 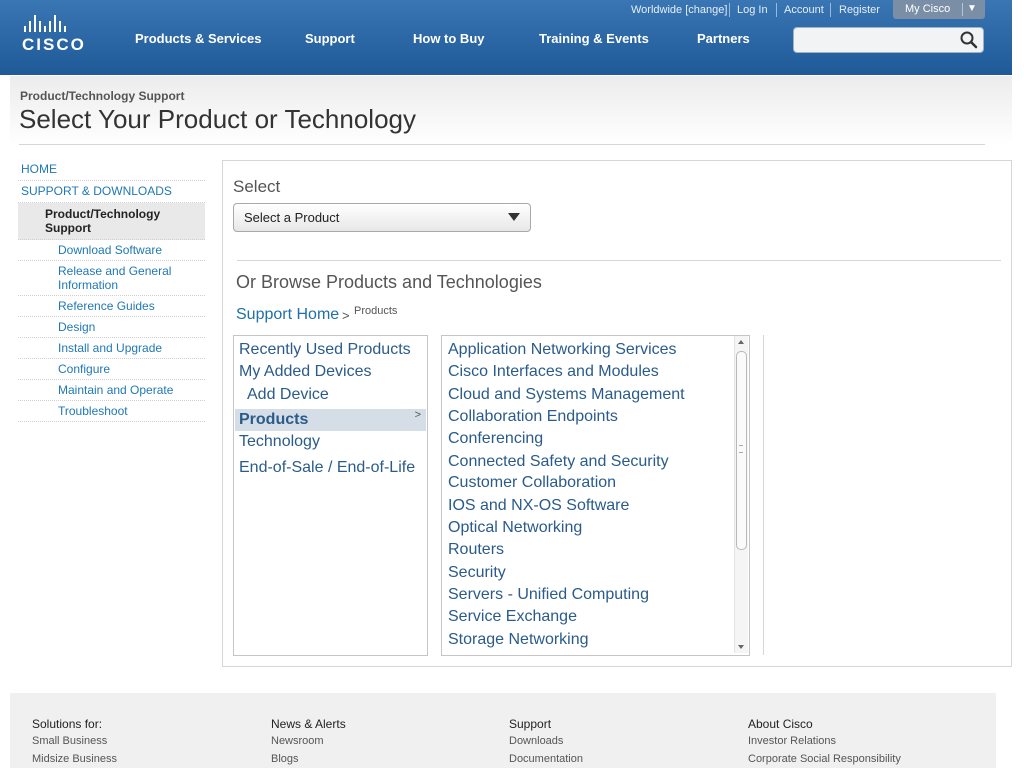 I want to click on search-box, so click(x=888, y=40).